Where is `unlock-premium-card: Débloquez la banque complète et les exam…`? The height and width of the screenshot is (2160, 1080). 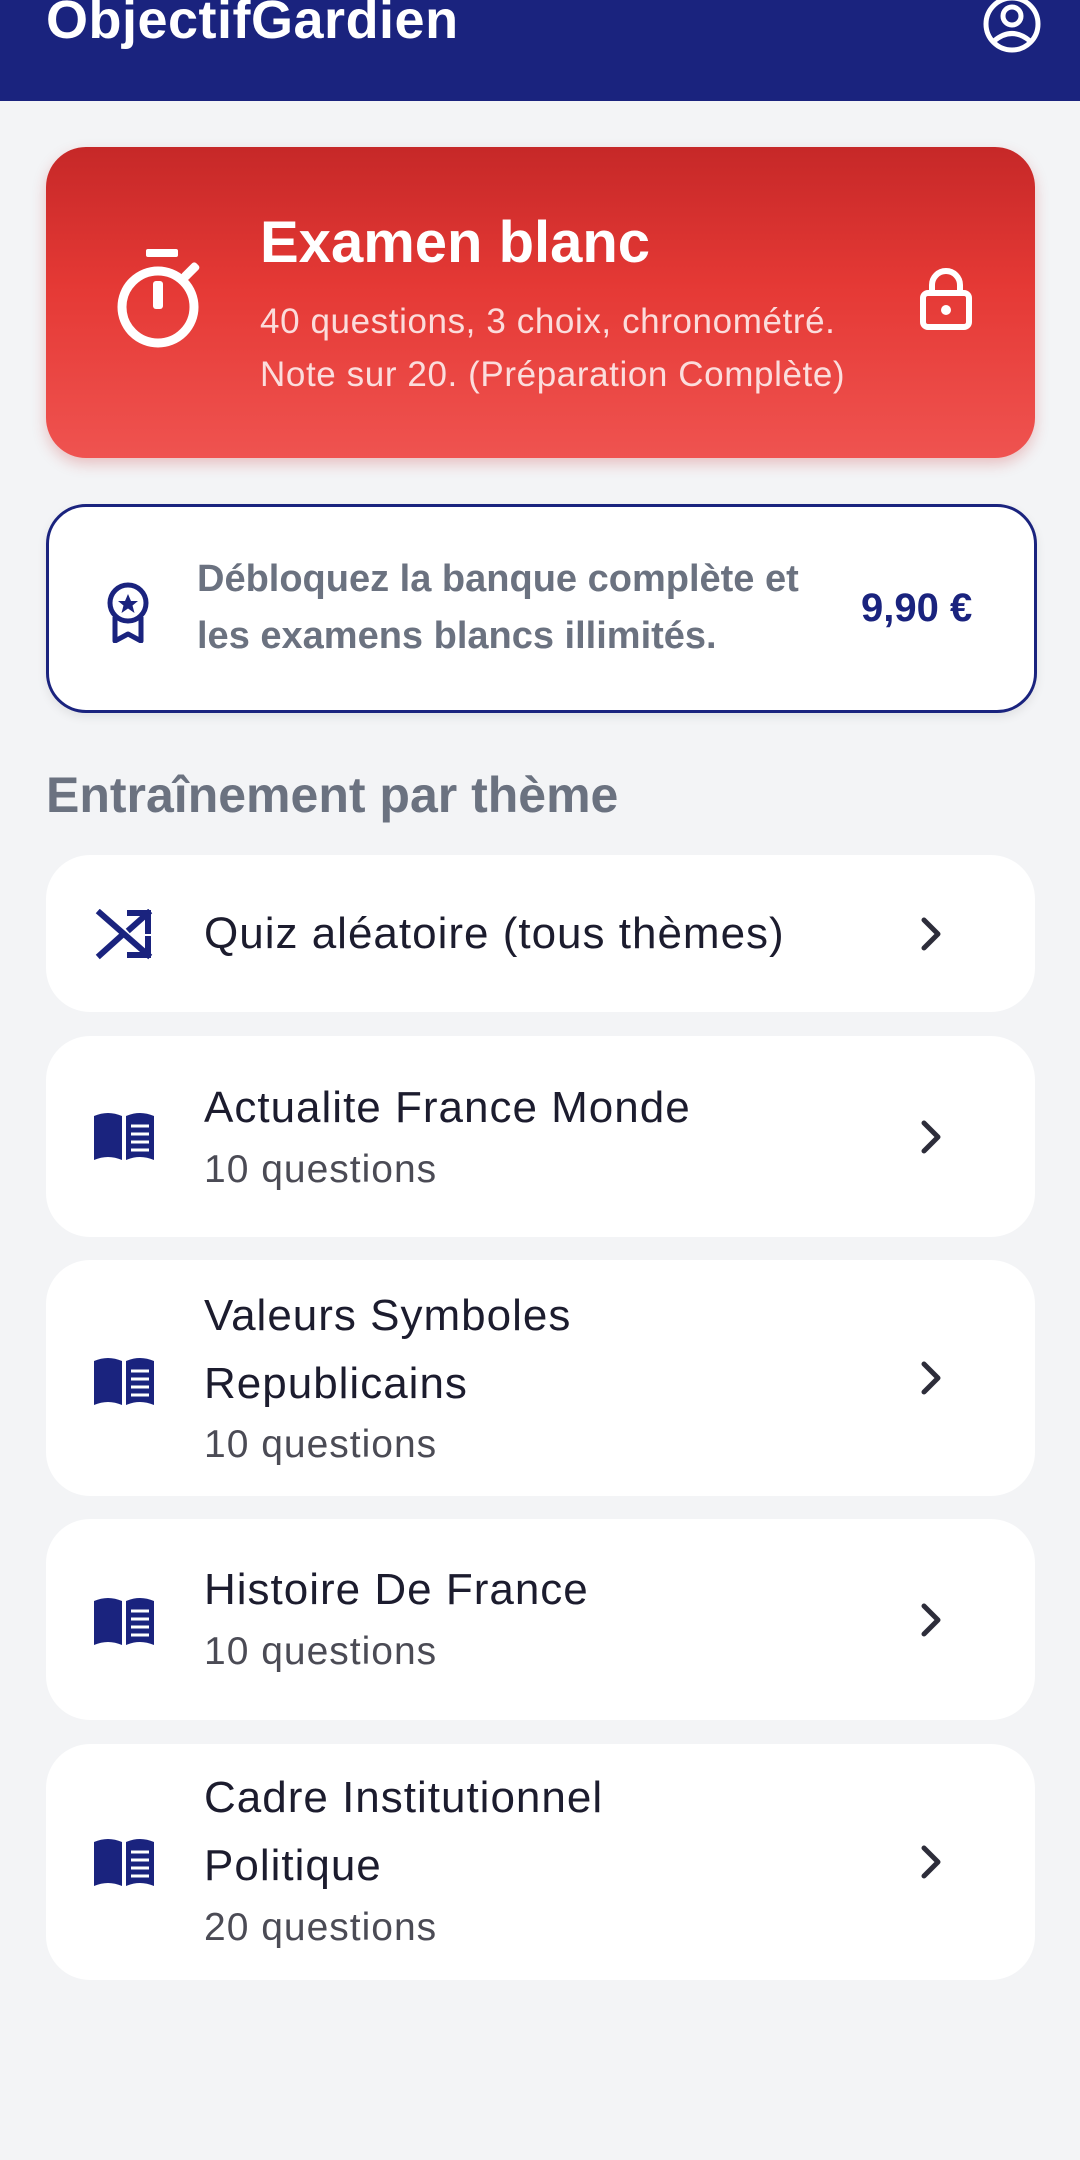
unlock-premium-card: Débloquez la banque complète et les exam… is located at coordinates (541, 608).